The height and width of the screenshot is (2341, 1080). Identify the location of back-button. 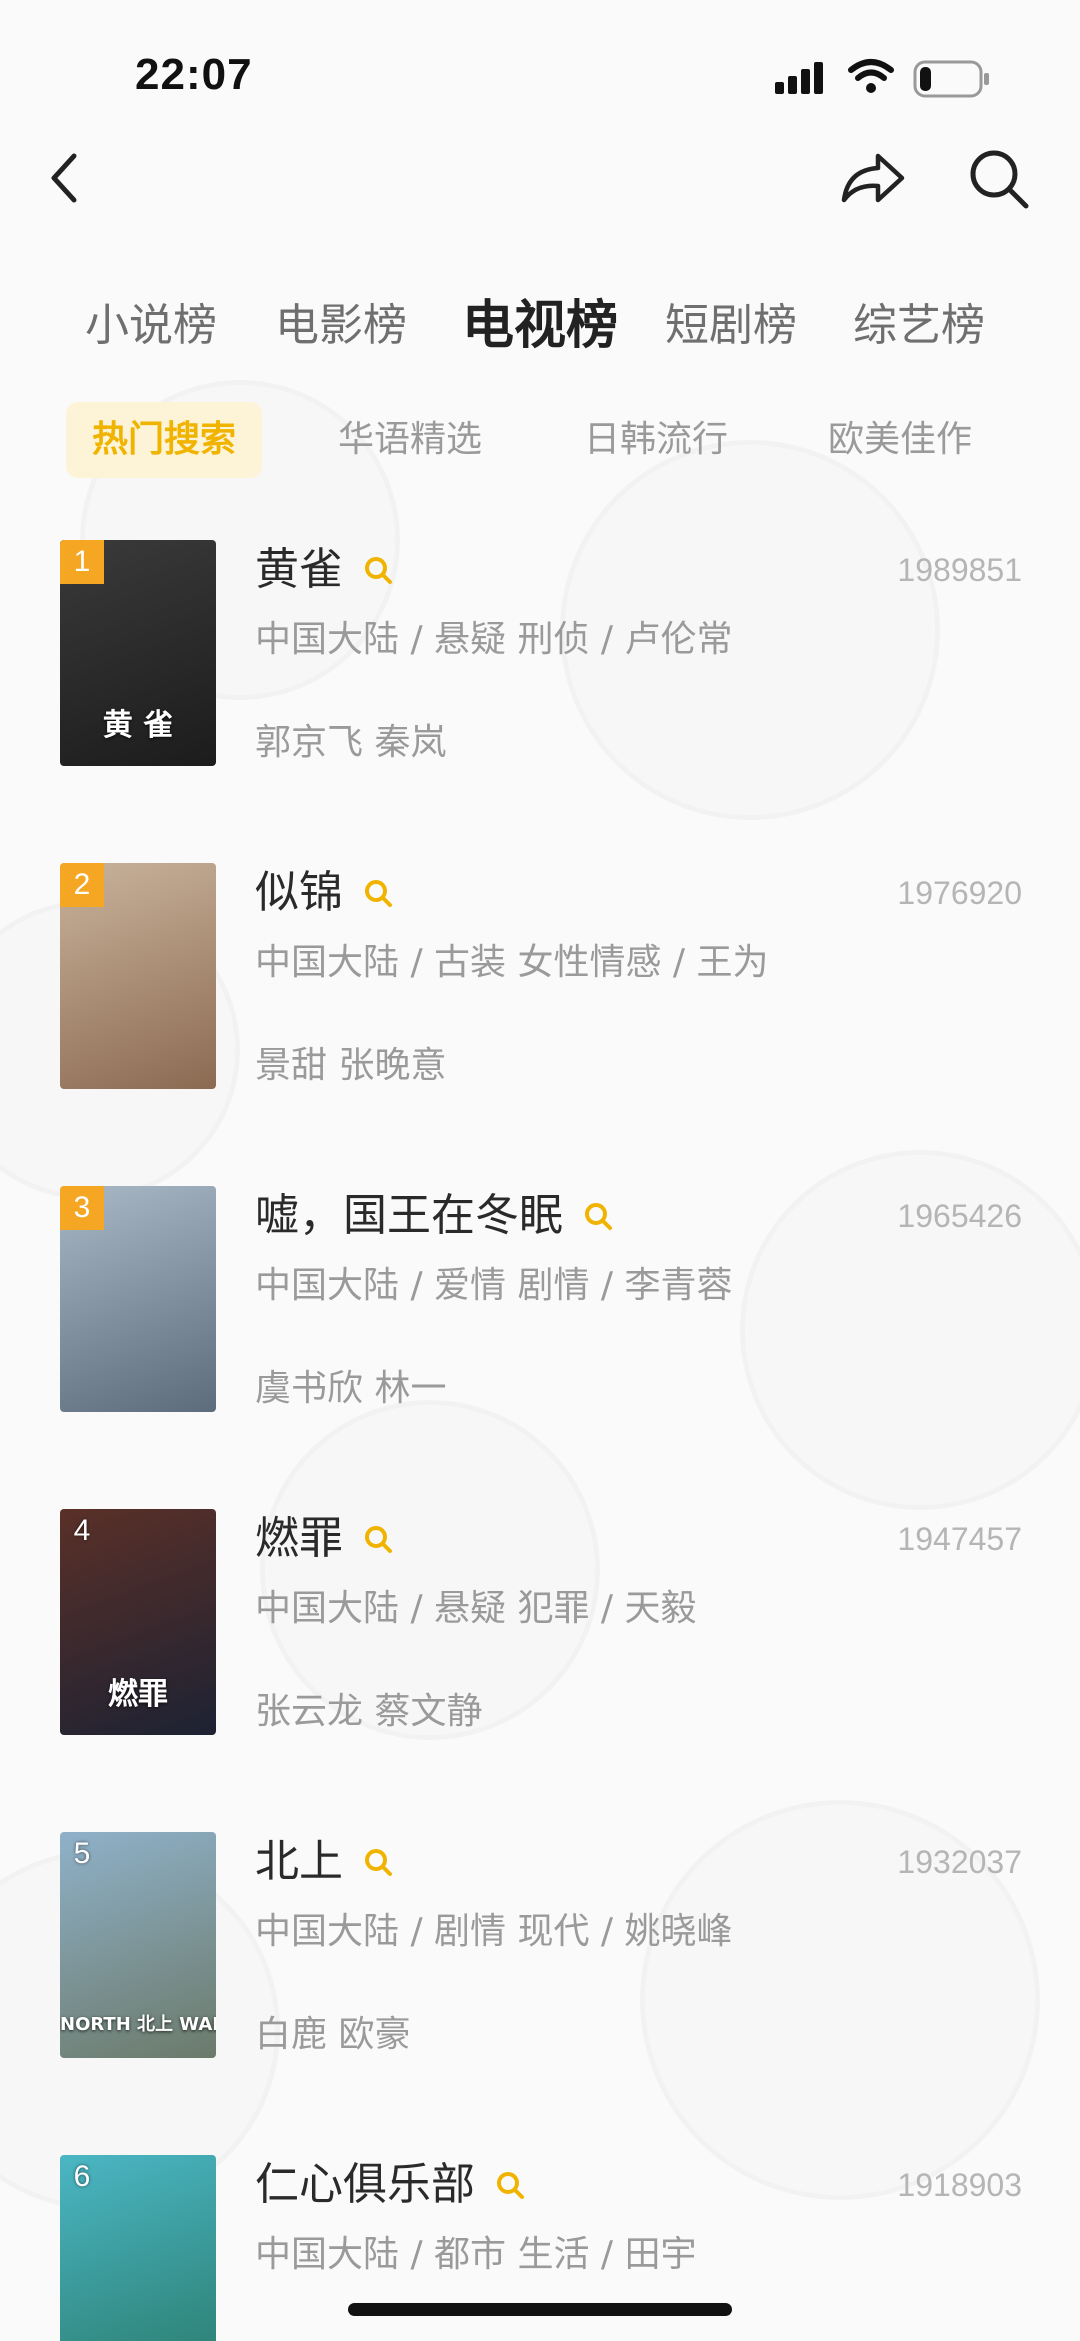
(65, 178).